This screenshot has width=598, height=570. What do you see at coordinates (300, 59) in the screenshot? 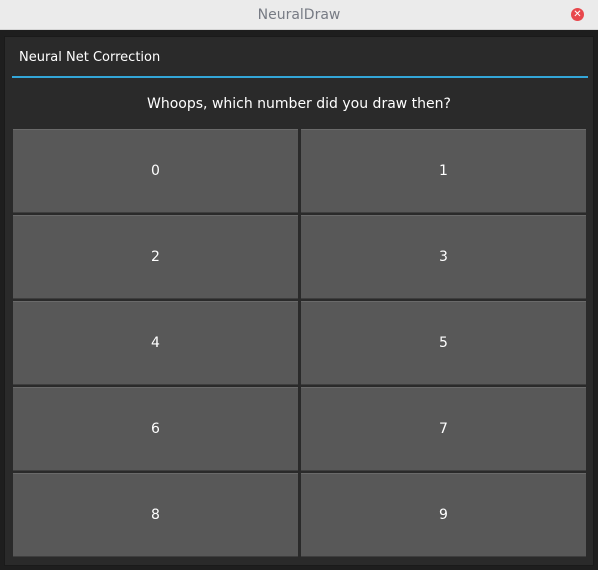
I see `dialog-header: Neural Net Correction` at bounding box center [300, 59].